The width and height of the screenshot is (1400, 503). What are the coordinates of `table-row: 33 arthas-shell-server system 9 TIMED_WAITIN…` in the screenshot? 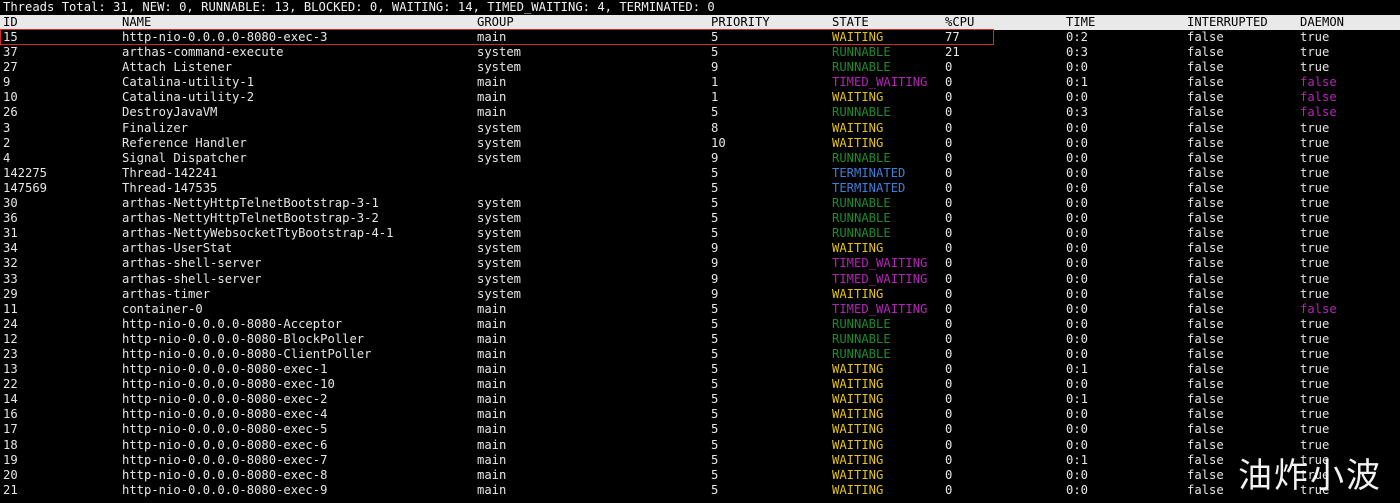 It's located at (700, 279).